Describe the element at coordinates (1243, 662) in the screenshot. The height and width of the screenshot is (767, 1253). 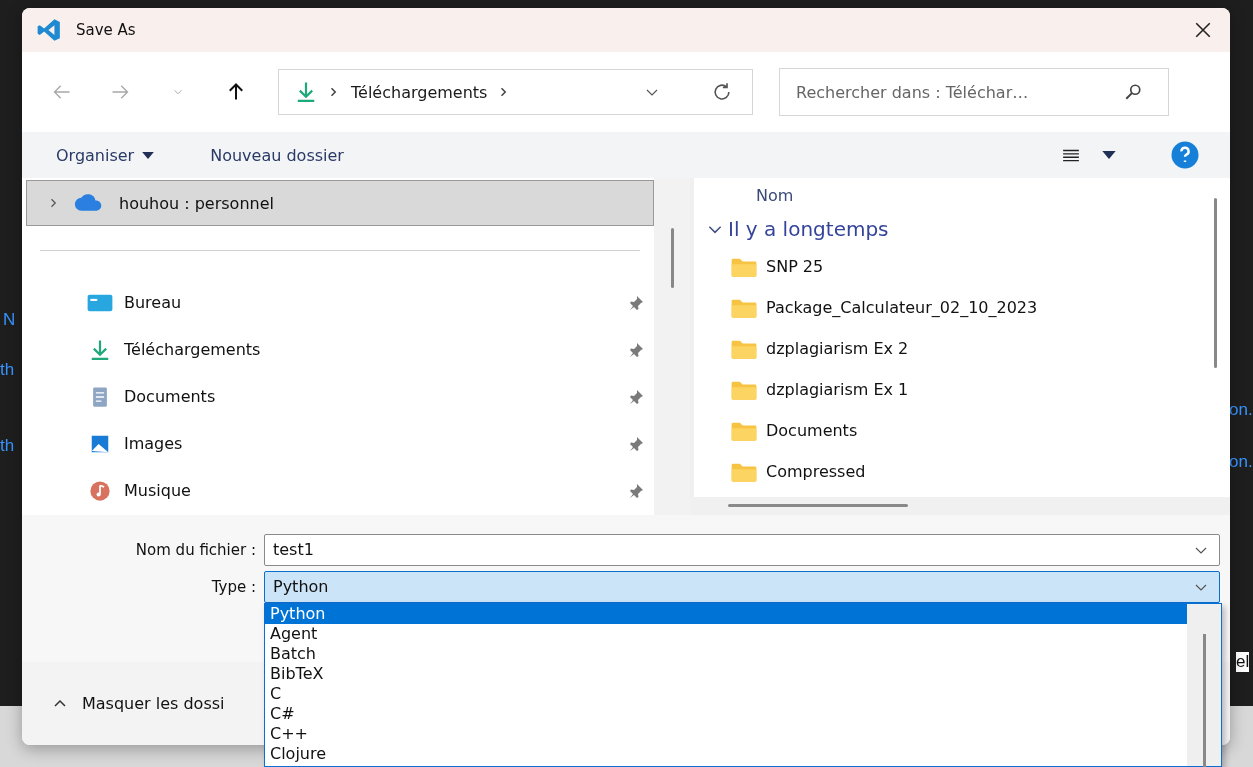
I see `background-text: el` at that location.